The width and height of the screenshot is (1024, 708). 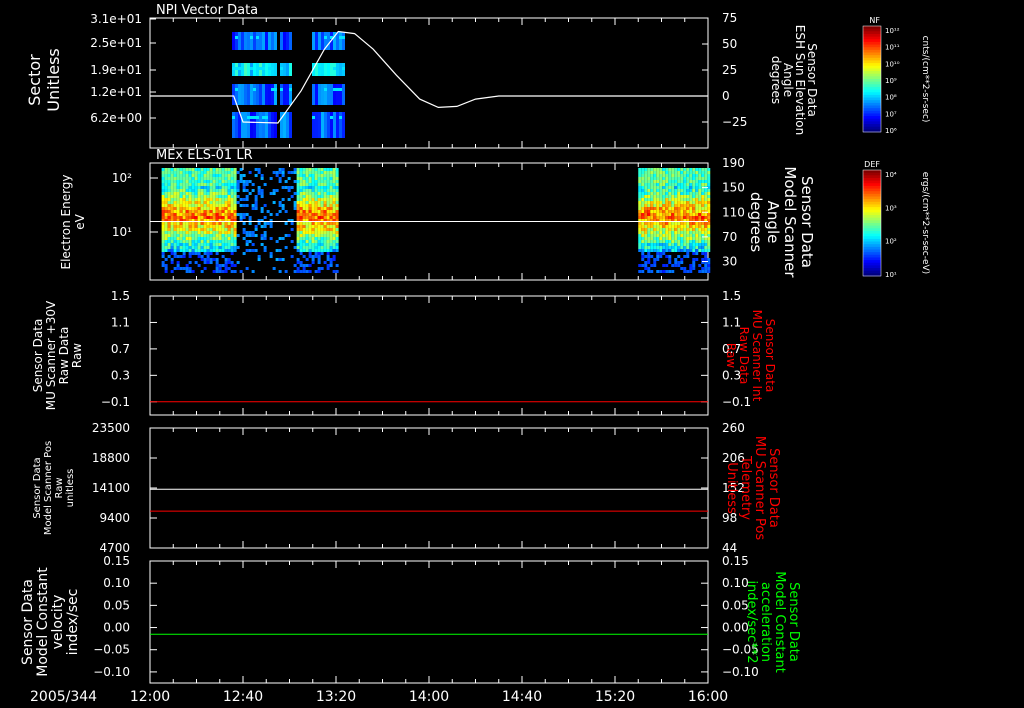 I want to click on colorbar-npi-tick-label: 10⁹, so click(x=891, y=81).